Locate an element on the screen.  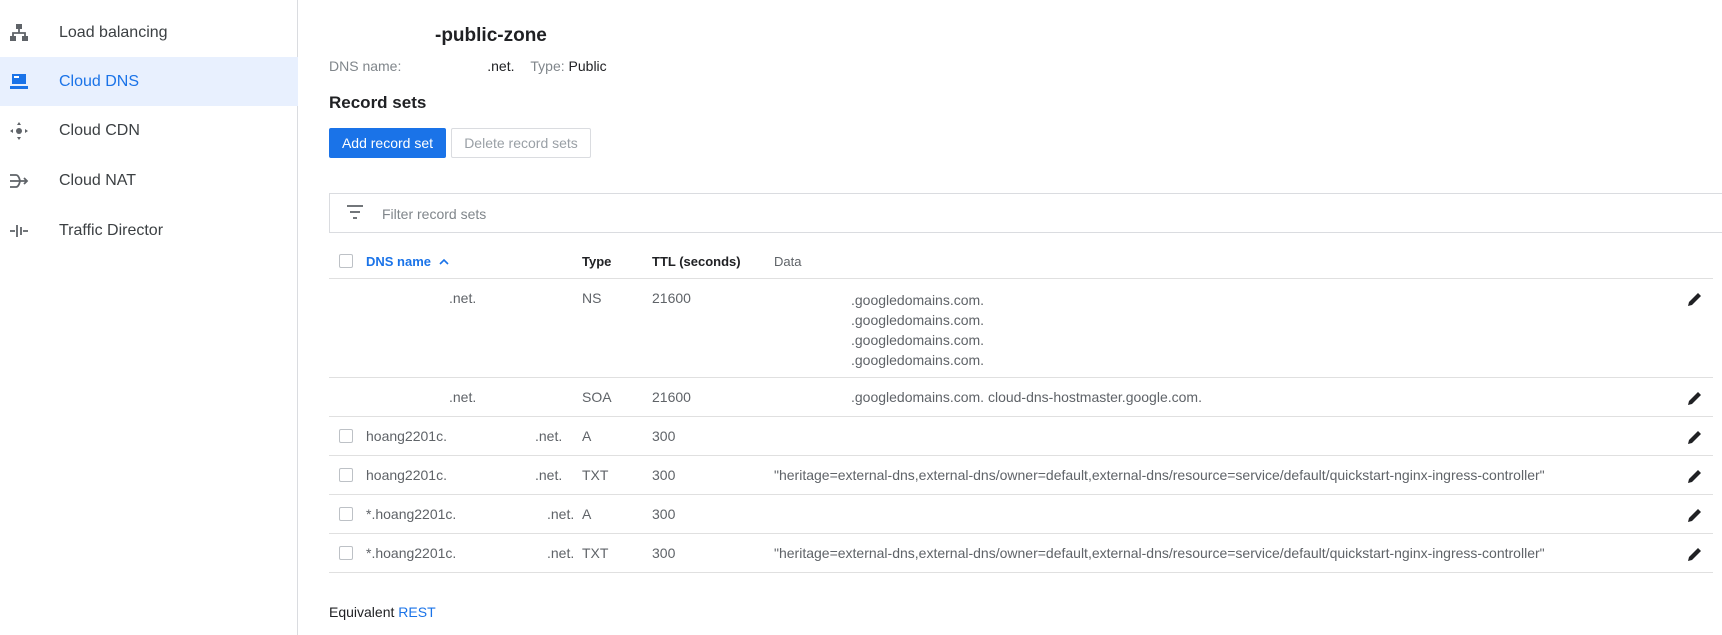
cloud-nat-icon is located at coordinates (19, 181).